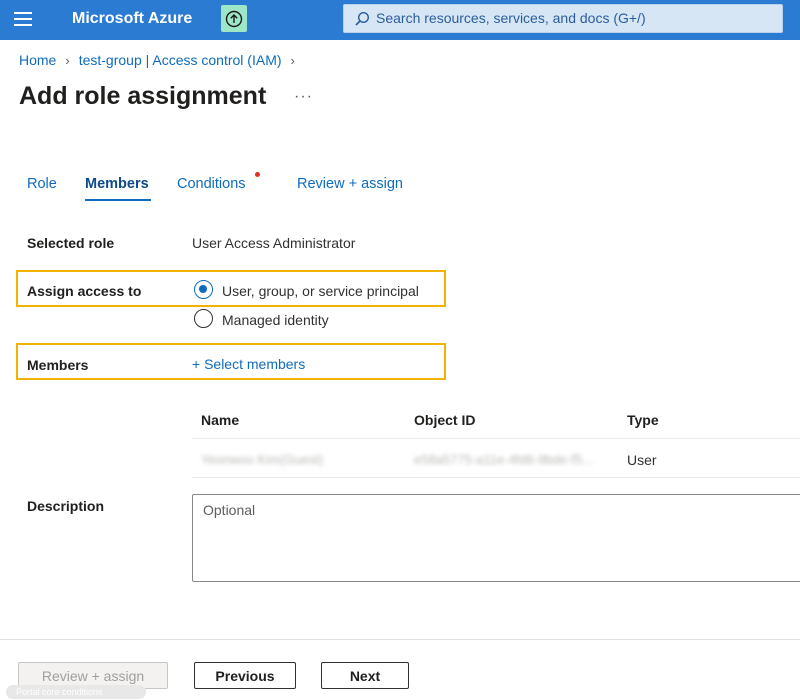 Image resolution: width=800 pixels, height=700 pixels. I want to click on tab-members: Members, so click(117, 184).